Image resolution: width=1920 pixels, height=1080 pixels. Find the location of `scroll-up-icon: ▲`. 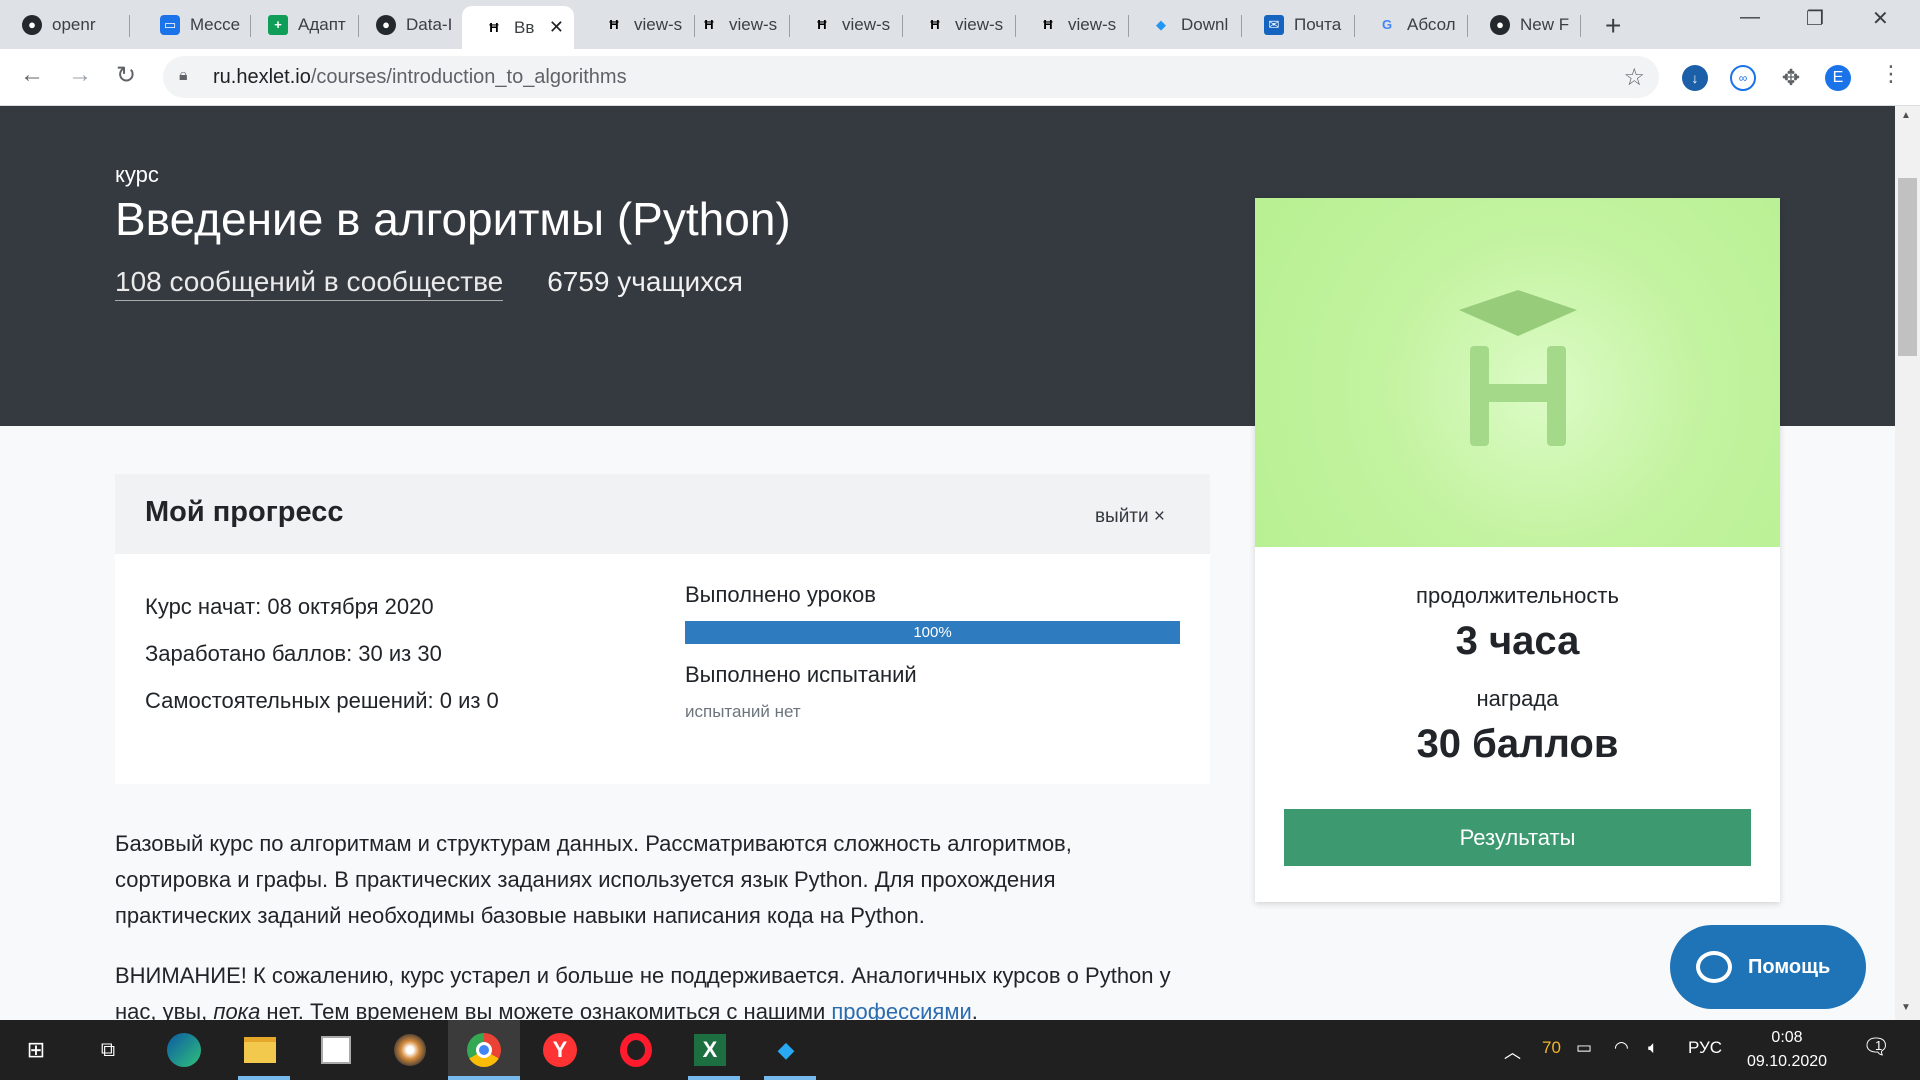

scroll-up-icon: ▲ is located at coordinates (1906, 115).